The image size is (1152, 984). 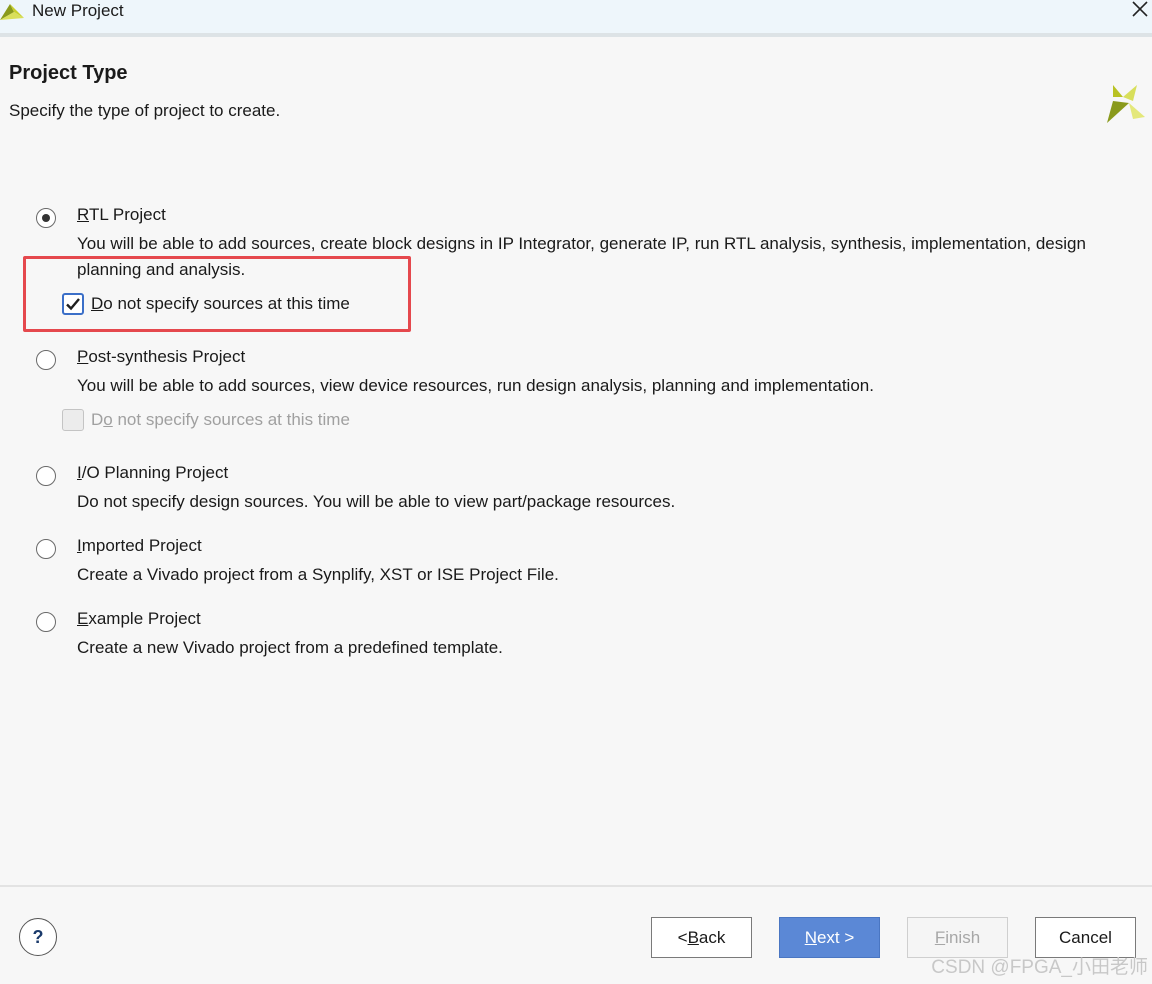 What do you see at coordinates (139, 545) in the screenshot?
I see `option-label-imported: Imported Project` at bounding box center [139, 545].